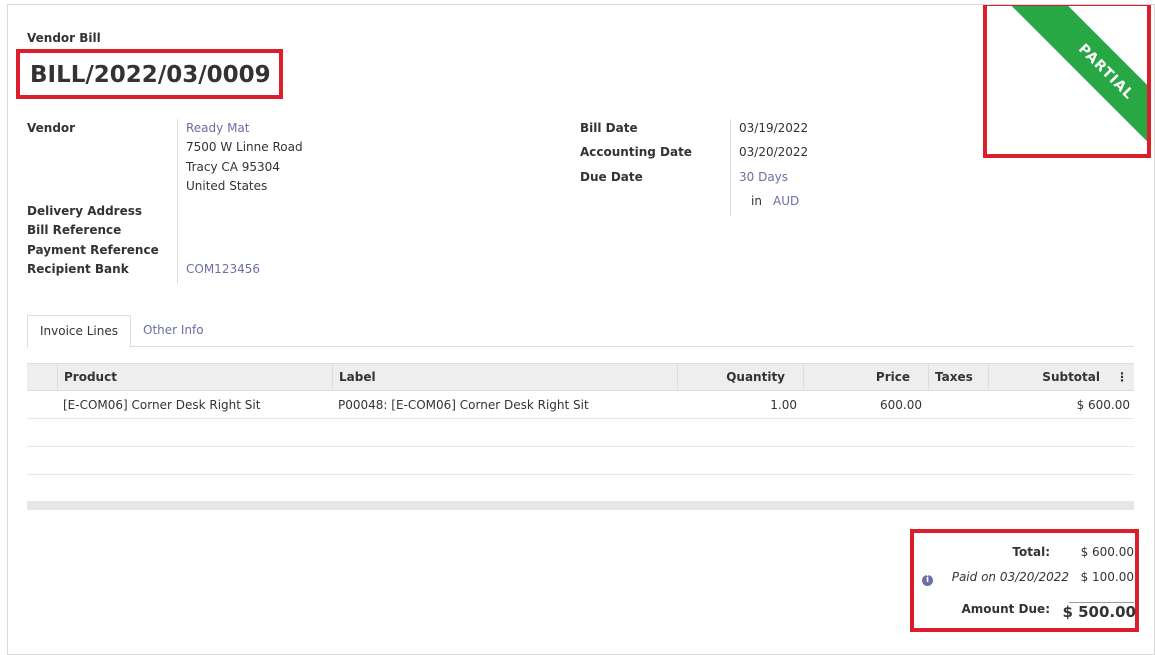 The width and height of the screenshot is (1155, 655). Describe the element at coordinates (1078, 80) in the screenshot. I see `status-ribbon: PARTIAL` at that location.